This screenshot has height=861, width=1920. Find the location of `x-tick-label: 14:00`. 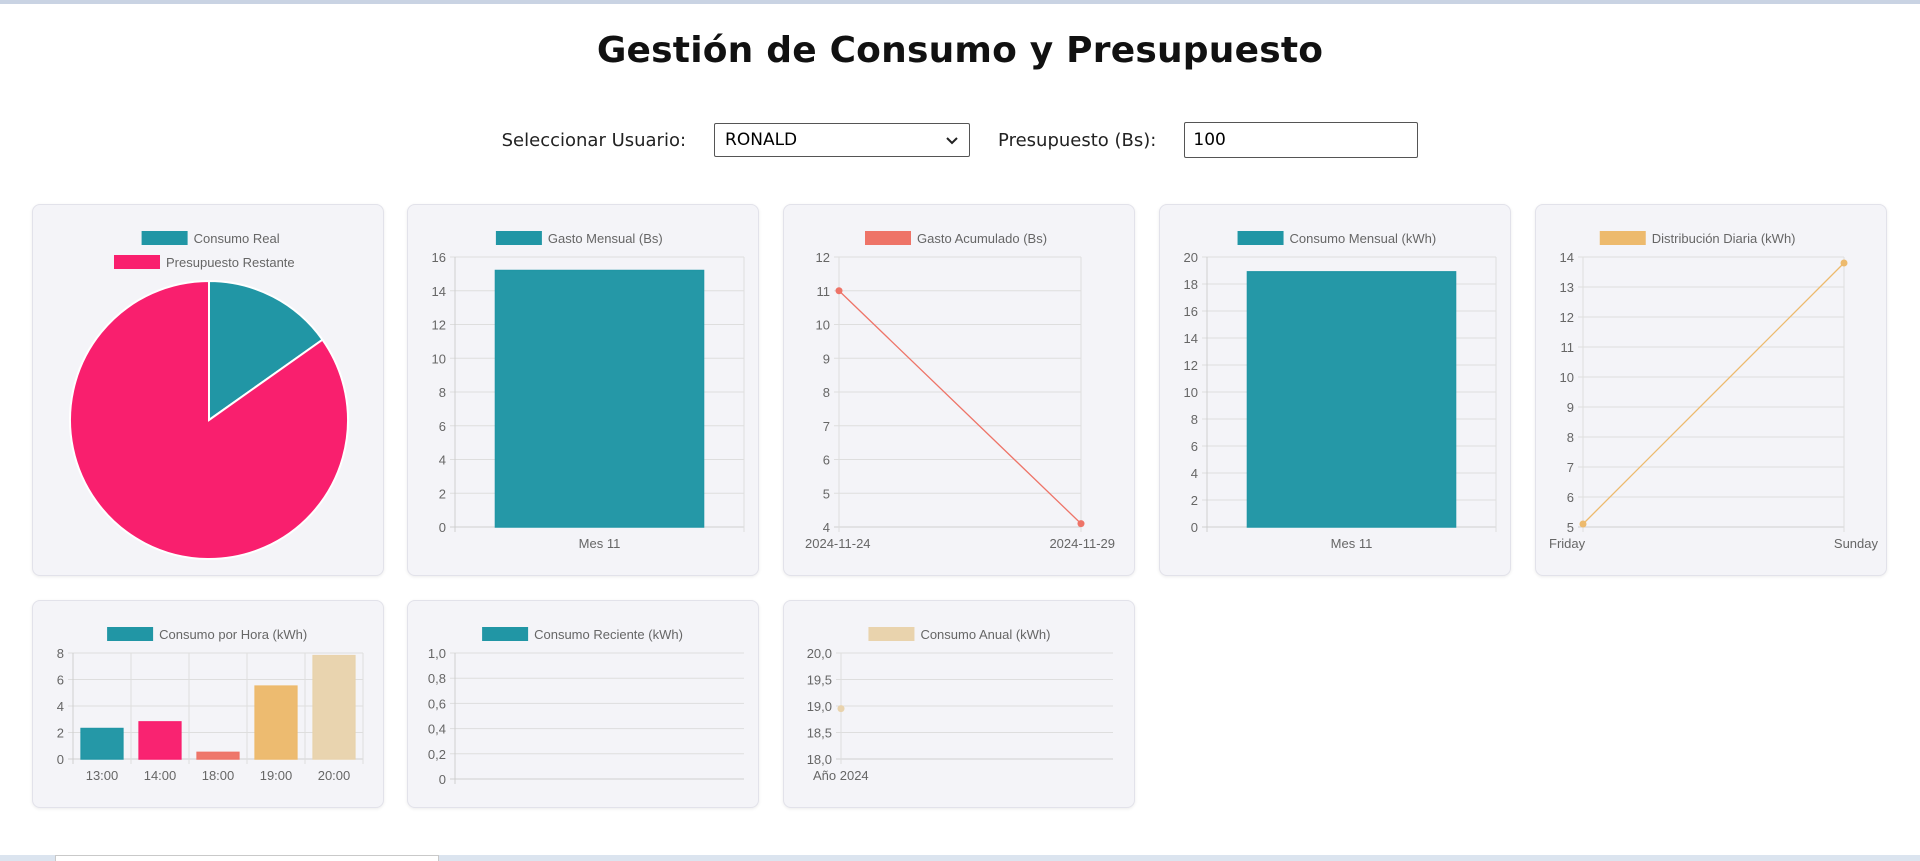

x-tick-label: 14:00 is located at coordinates (160, 775).